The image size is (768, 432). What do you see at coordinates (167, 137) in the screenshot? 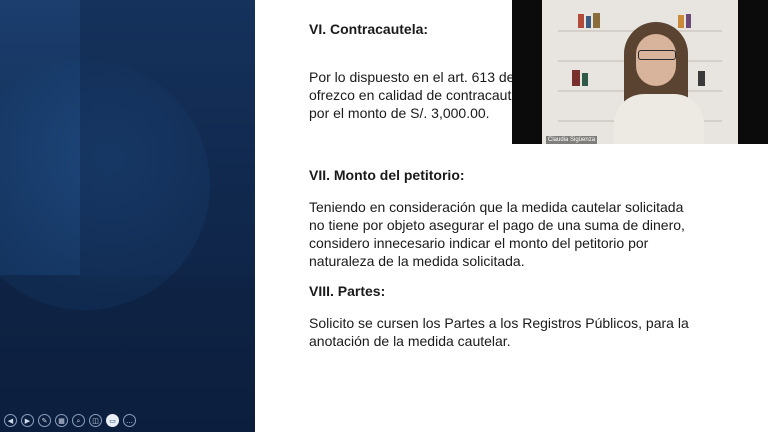
I see `decorative-panel` at bounding box center [167, 137].